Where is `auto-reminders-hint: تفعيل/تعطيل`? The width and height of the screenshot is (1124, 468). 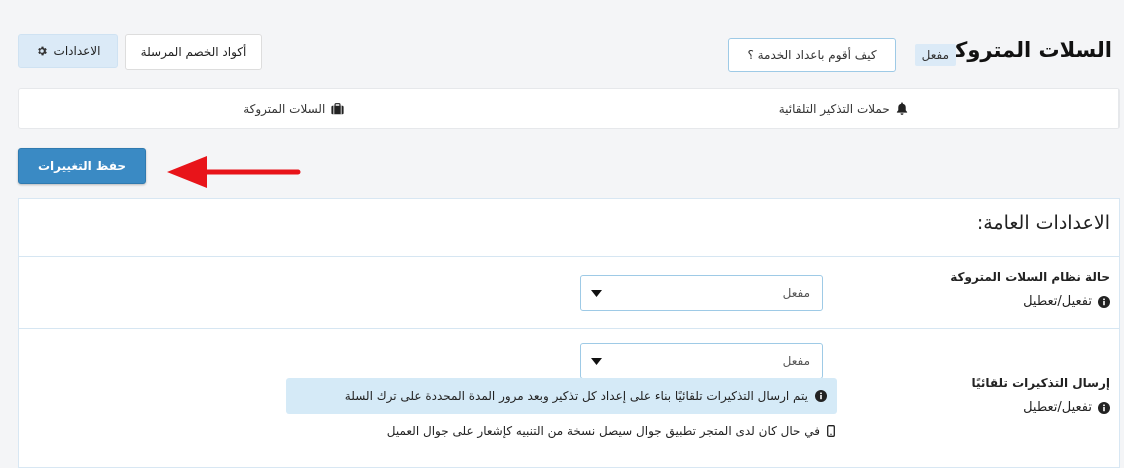
auto-reminders-hint: تفعيل/تعطيل is located at coordinates (1066, 407).